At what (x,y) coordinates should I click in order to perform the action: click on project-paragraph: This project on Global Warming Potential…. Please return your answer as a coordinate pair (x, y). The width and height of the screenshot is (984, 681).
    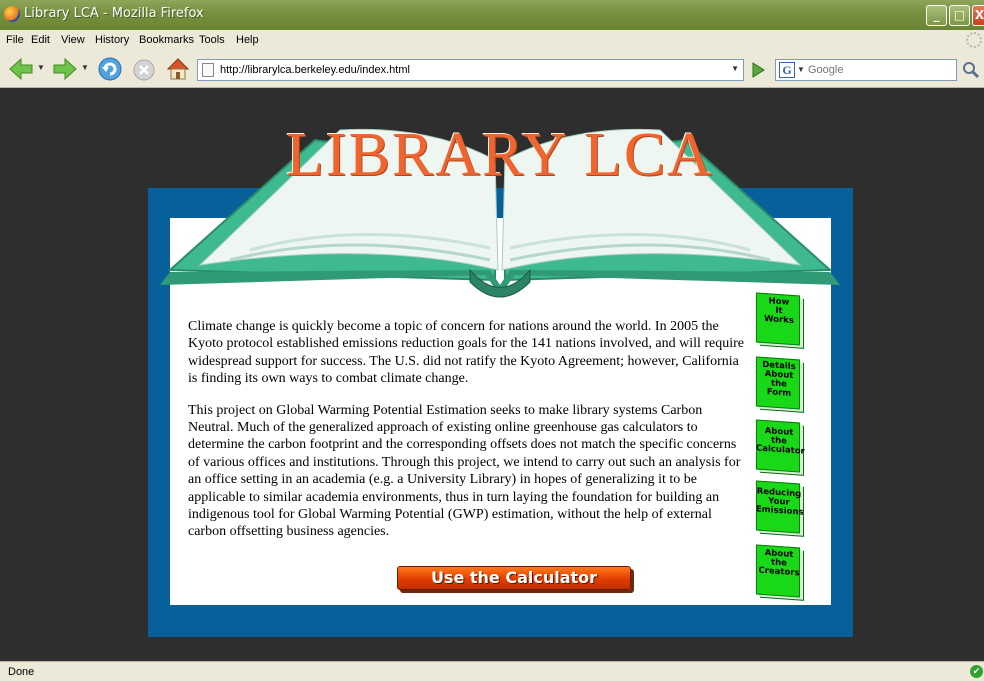
    Looking at the image, I should click on (464, 471).